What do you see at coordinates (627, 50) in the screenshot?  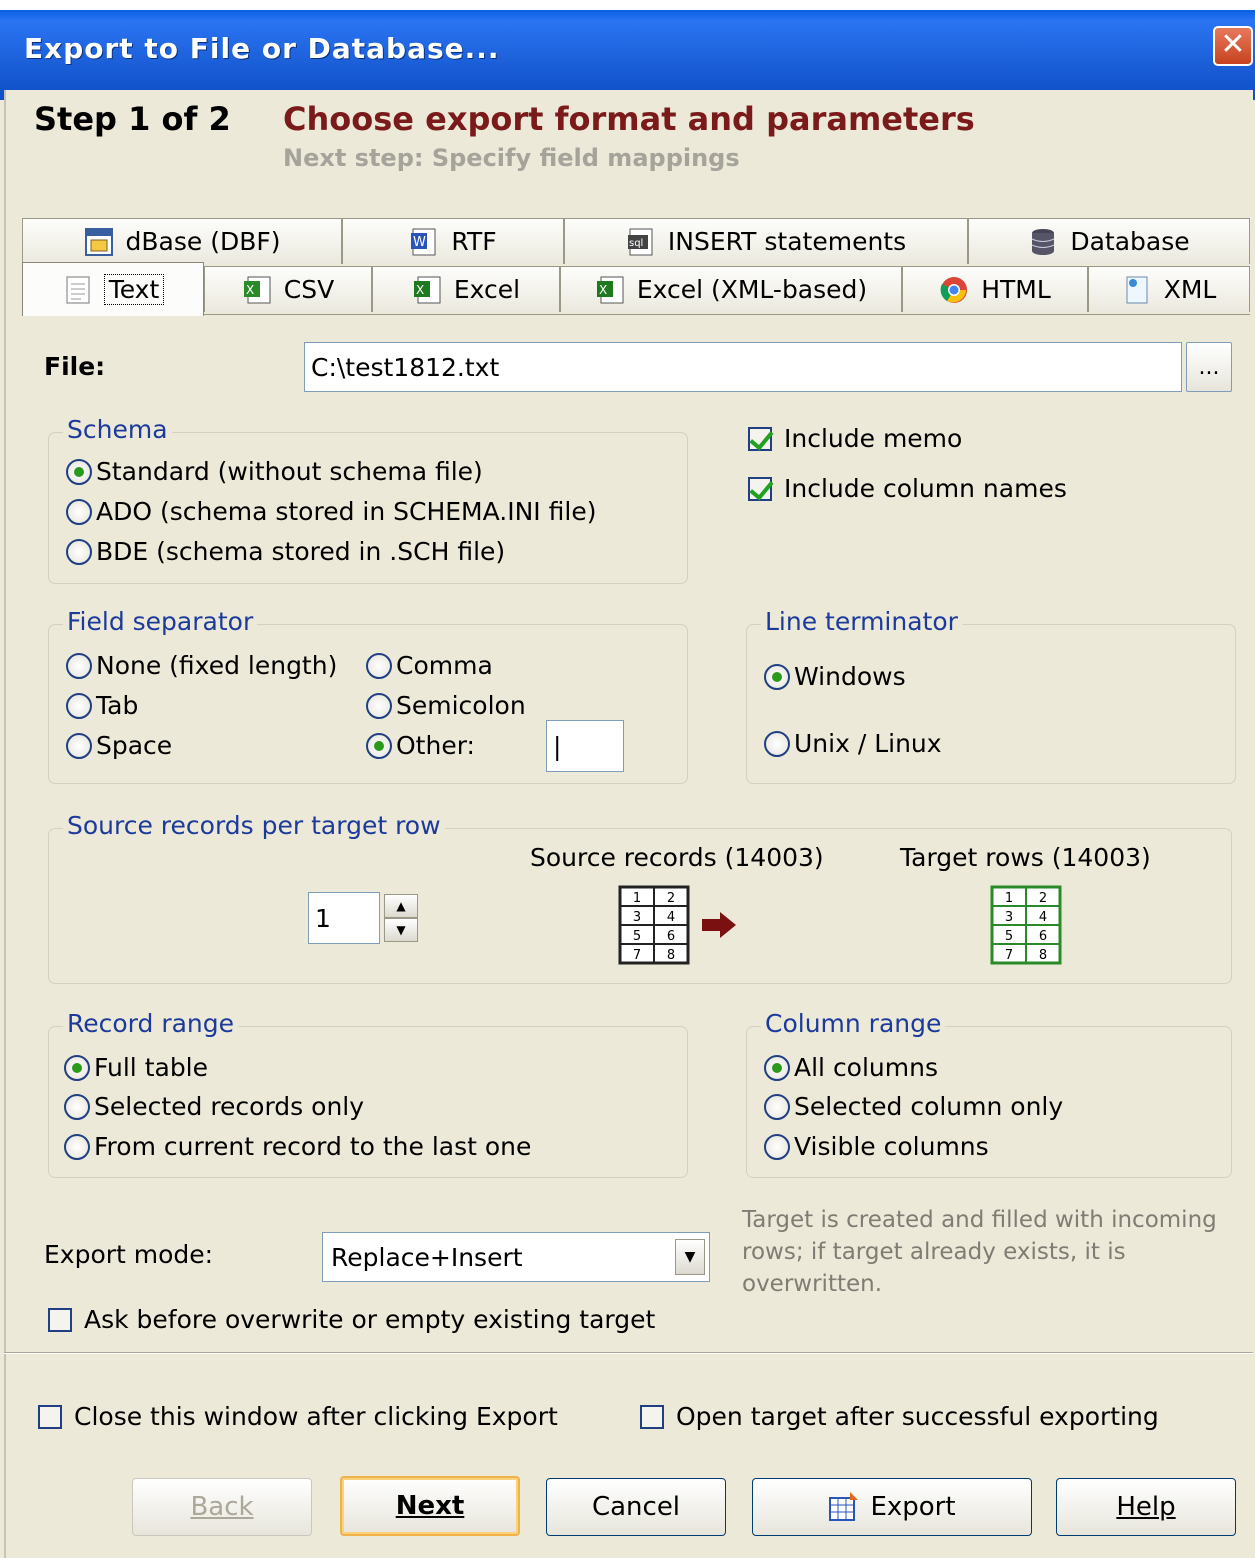 I see `title-bar: Export to File or Database... ✕` at bounding box center [627, 50].